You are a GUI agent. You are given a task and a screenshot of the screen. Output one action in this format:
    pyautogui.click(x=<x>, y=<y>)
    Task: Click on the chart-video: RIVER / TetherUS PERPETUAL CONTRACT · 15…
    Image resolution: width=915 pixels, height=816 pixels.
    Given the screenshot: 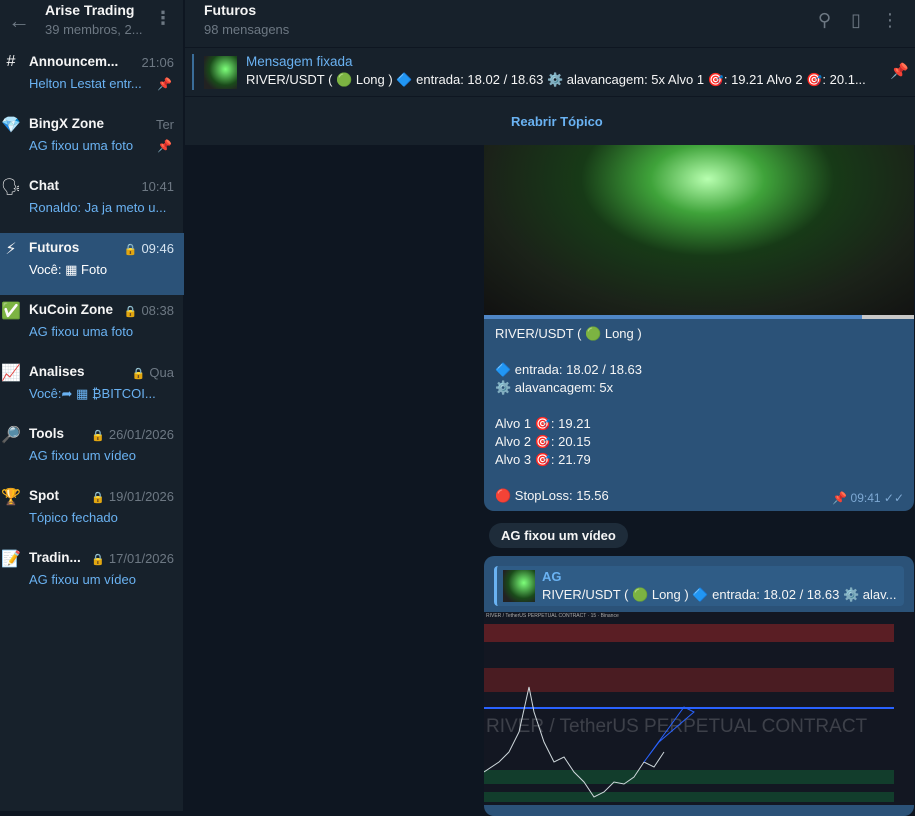 What is the action you would take?
    pyautogui.click(x=699, y=708)
    